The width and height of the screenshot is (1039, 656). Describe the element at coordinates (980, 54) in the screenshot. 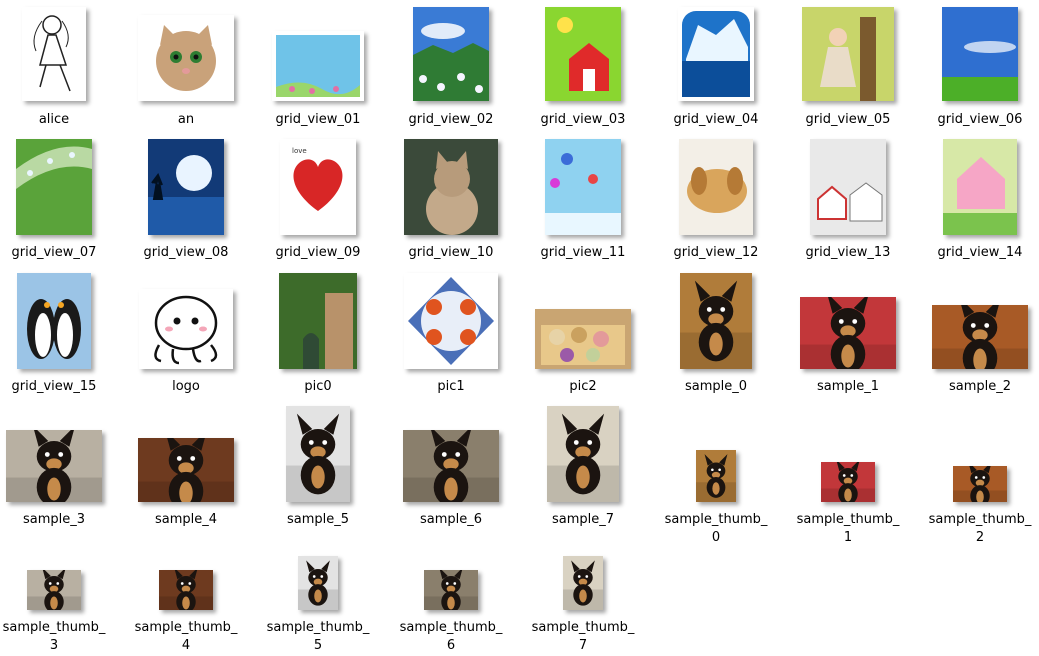

I see `blue-sky-grass-icon` at that location.